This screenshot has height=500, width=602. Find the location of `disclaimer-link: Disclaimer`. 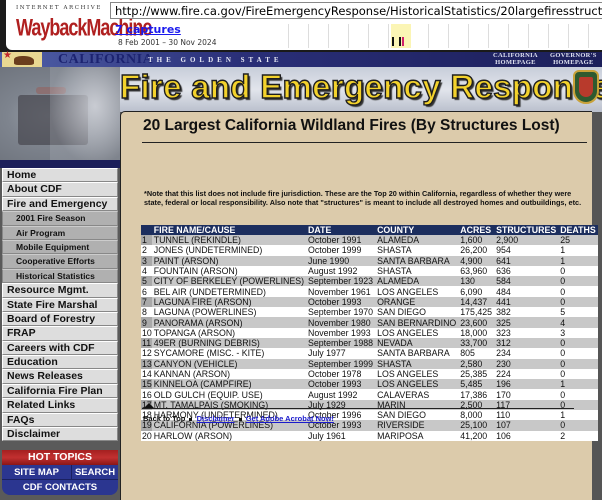

disclaimer-link: Disclaimer is located at coordinates (216, 418).